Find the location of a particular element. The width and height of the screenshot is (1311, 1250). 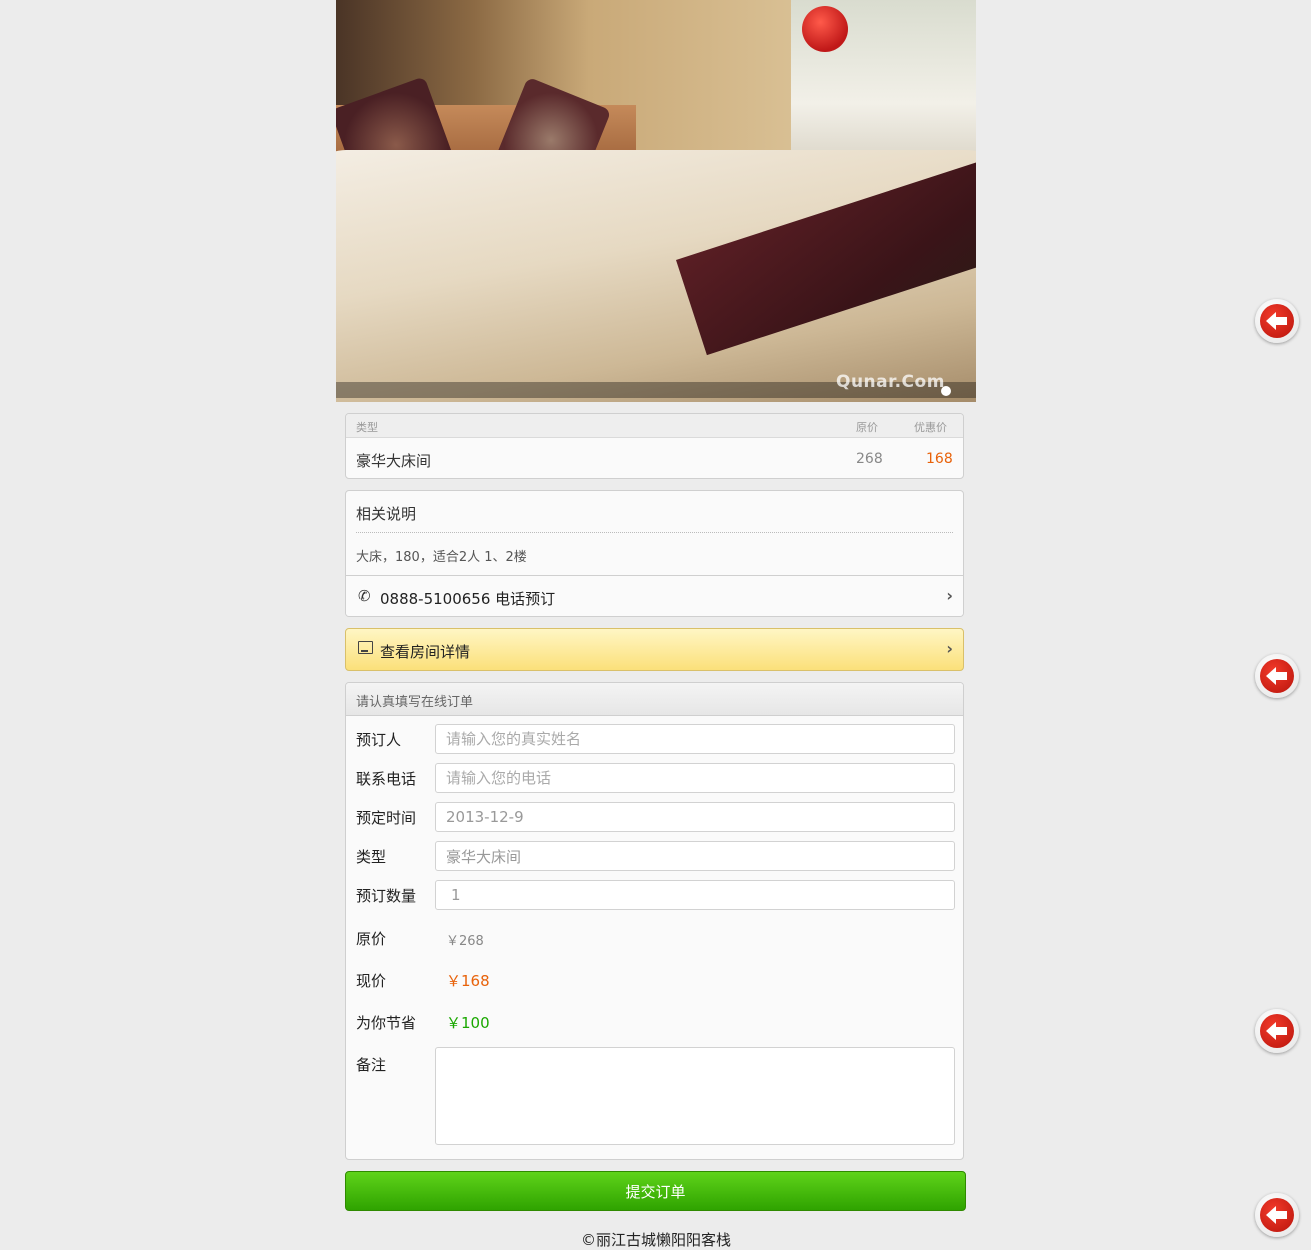

header-original-price: 原价 is located at coordinates (867, 427).